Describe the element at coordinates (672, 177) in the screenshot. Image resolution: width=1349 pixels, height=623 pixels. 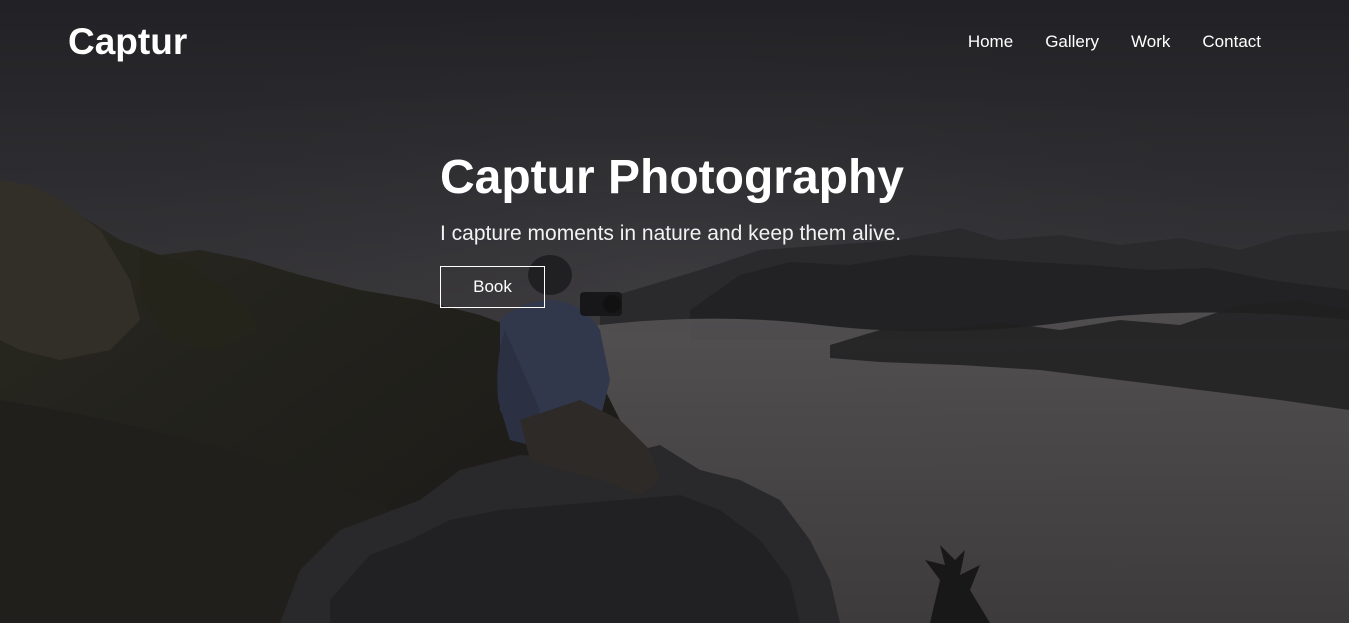
I see `hero-title: Captur Photography` at that location.